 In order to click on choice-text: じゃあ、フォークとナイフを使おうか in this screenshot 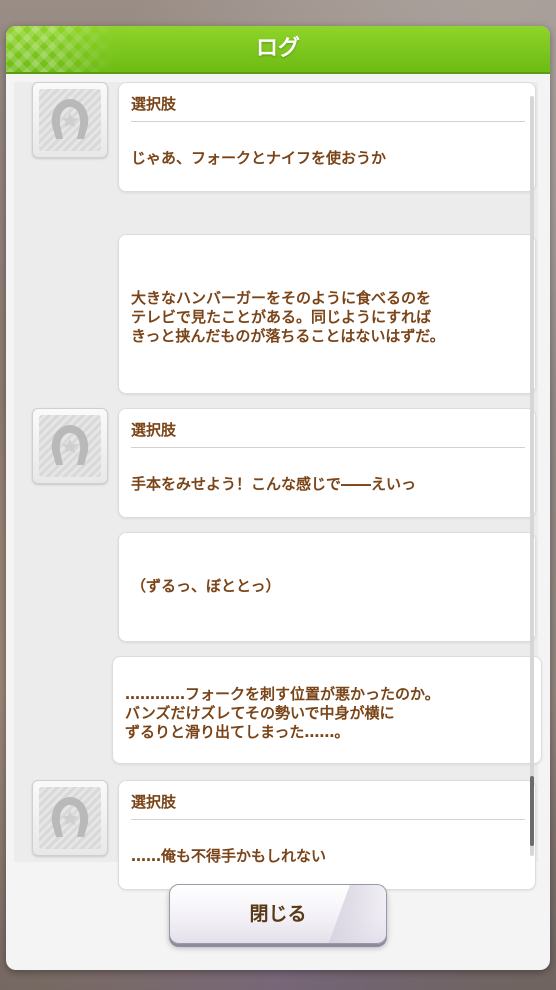, I will do `click(259, 158)`.